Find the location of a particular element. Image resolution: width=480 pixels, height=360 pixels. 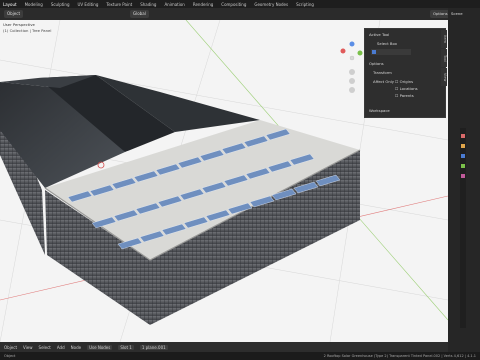

active-tool-title: Active Tool is located at coordinates (379, 34).